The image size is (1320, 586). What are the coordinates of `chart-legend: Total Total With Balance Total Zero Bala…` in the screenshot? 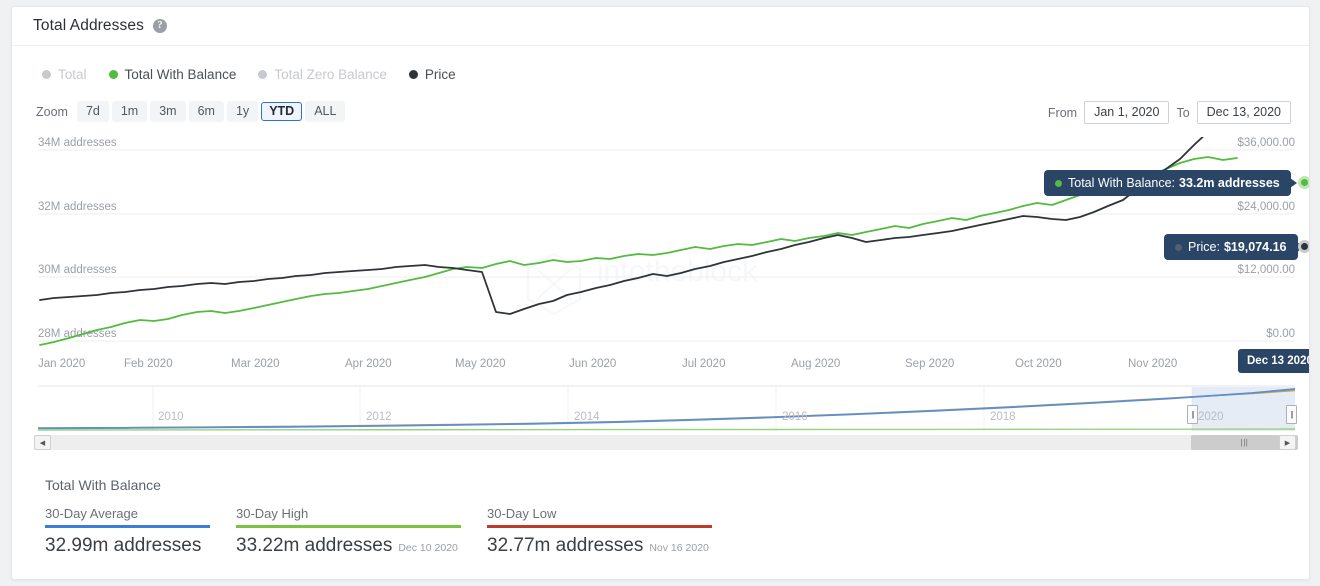 It's located at (249, 74).